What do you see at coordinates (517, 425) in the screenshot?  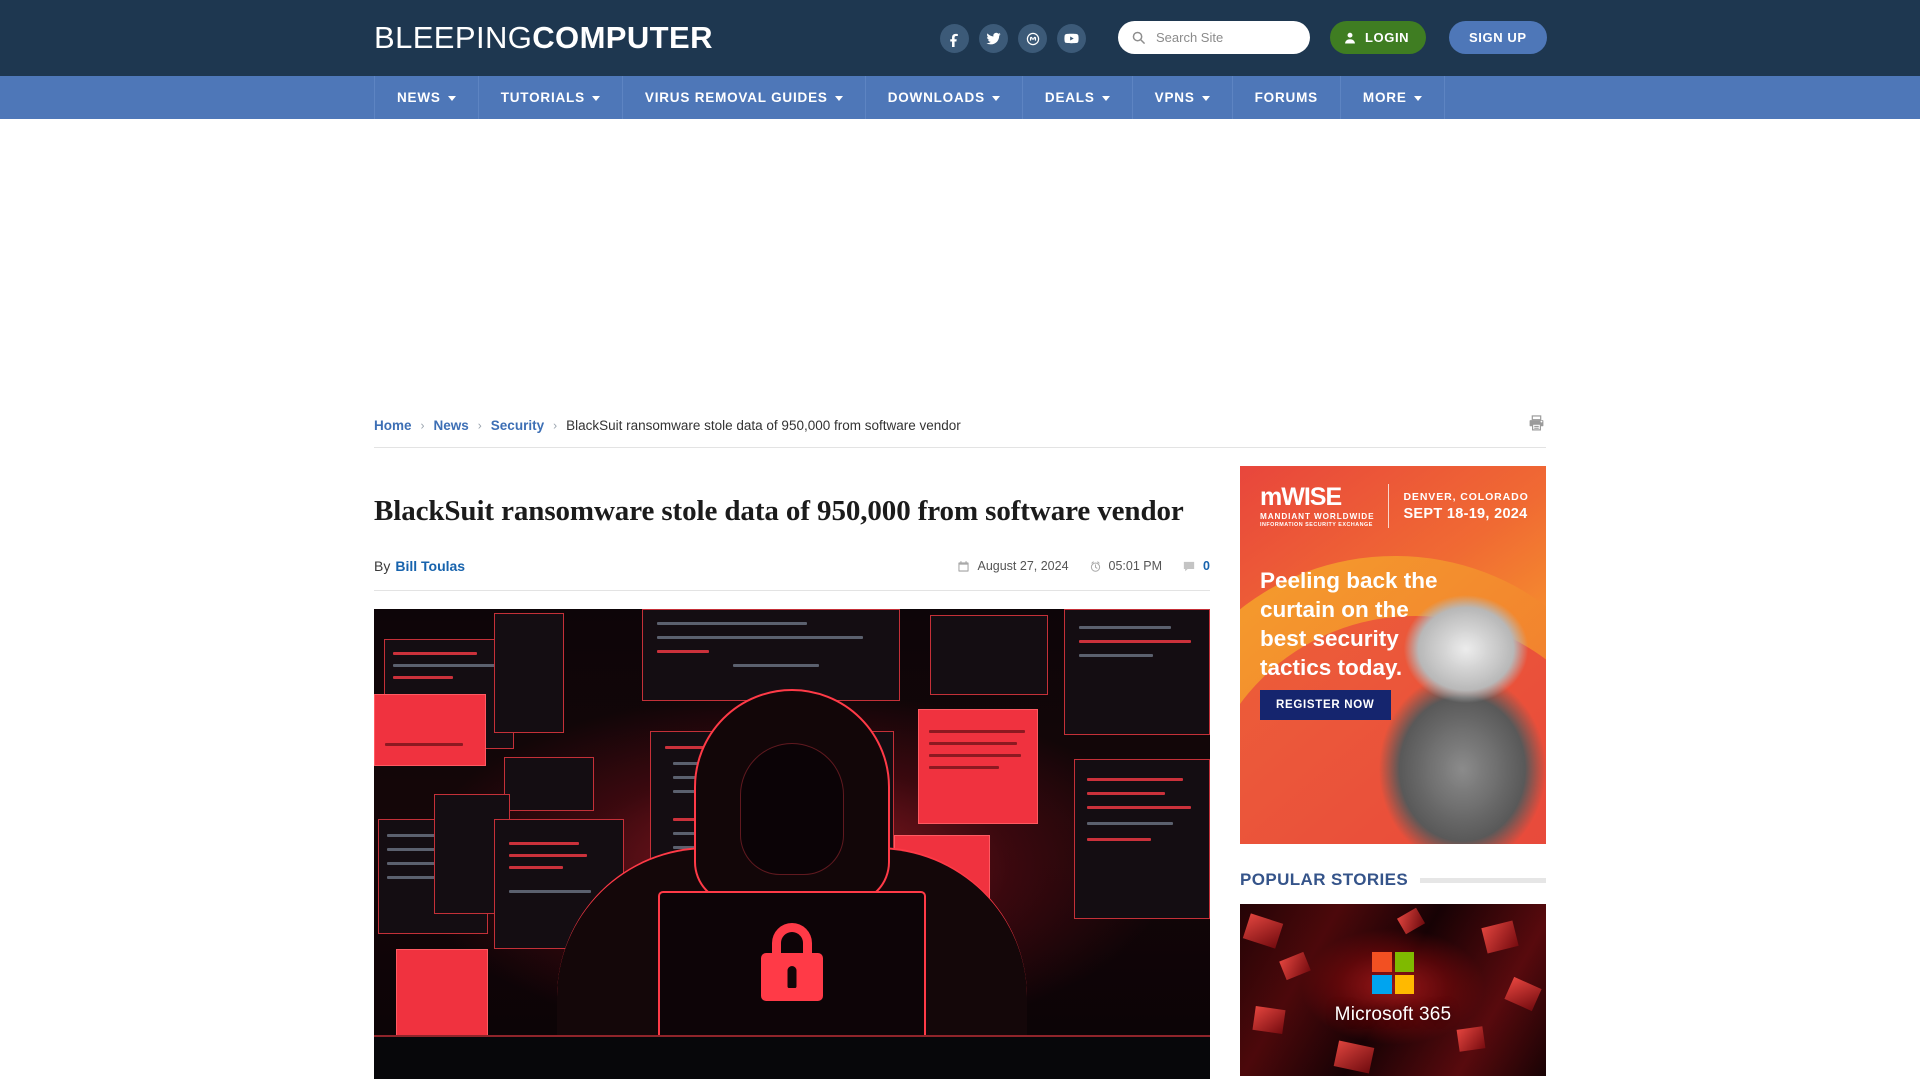 I see `breadcrumb-item-security: Security` at bounding box center [517, 425].